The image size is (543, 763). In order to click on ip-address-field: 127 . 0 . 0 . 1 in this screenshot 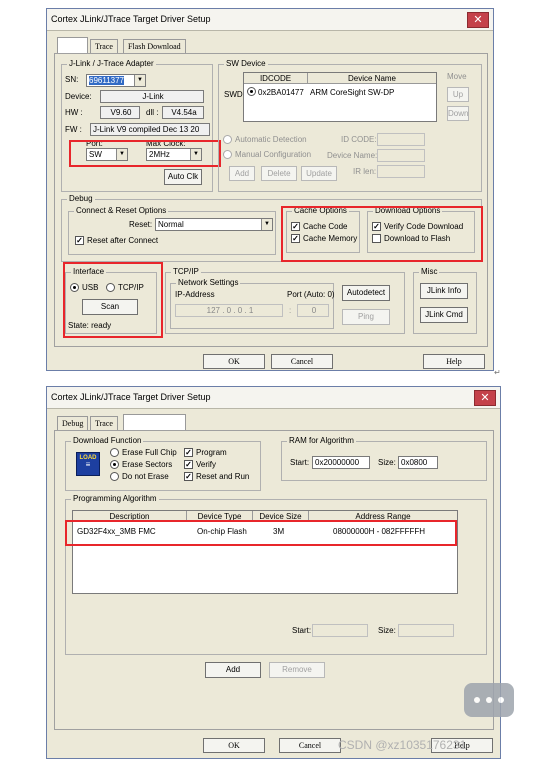, I will do `click(229, 310)`.